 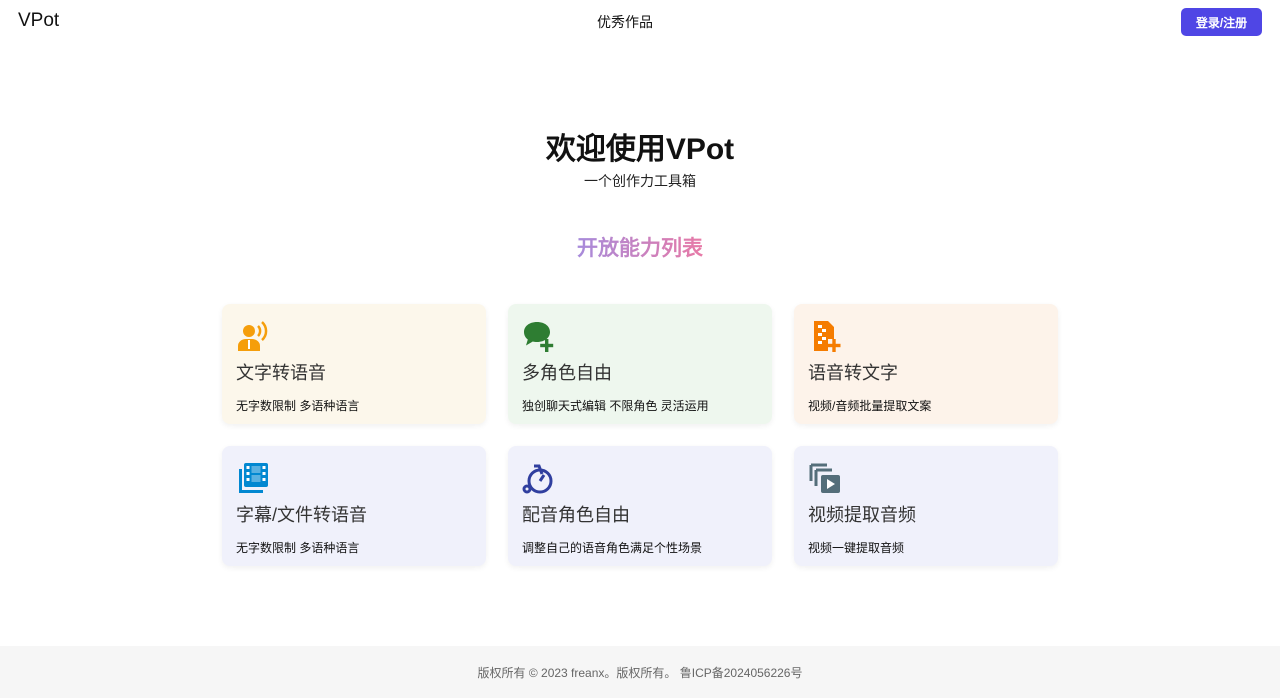 I want to click on card-title: 字幕/文件转语音, so click(x=302, y=515).